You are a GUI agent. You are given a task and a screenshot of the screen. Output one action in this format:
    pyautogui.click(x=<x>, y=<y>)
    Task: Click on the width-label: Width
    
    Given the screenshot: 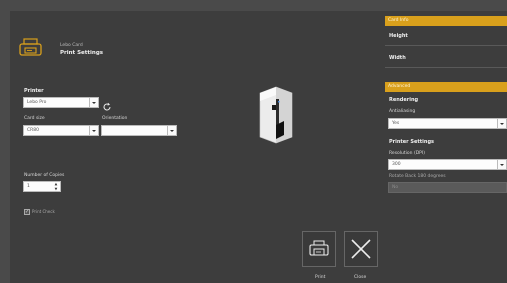 What is the action you would take?
    pyautogui.click(x=397, y=58)
    